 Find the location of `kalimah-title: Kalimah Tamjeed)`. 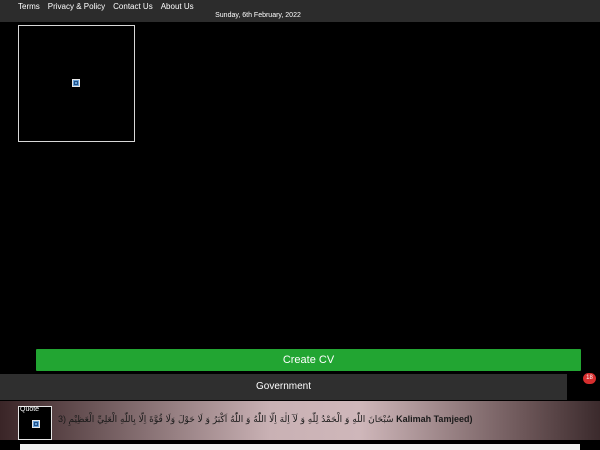

kalimah-title: Kalimah Tamjeed) is located at coordinates (434, 419).